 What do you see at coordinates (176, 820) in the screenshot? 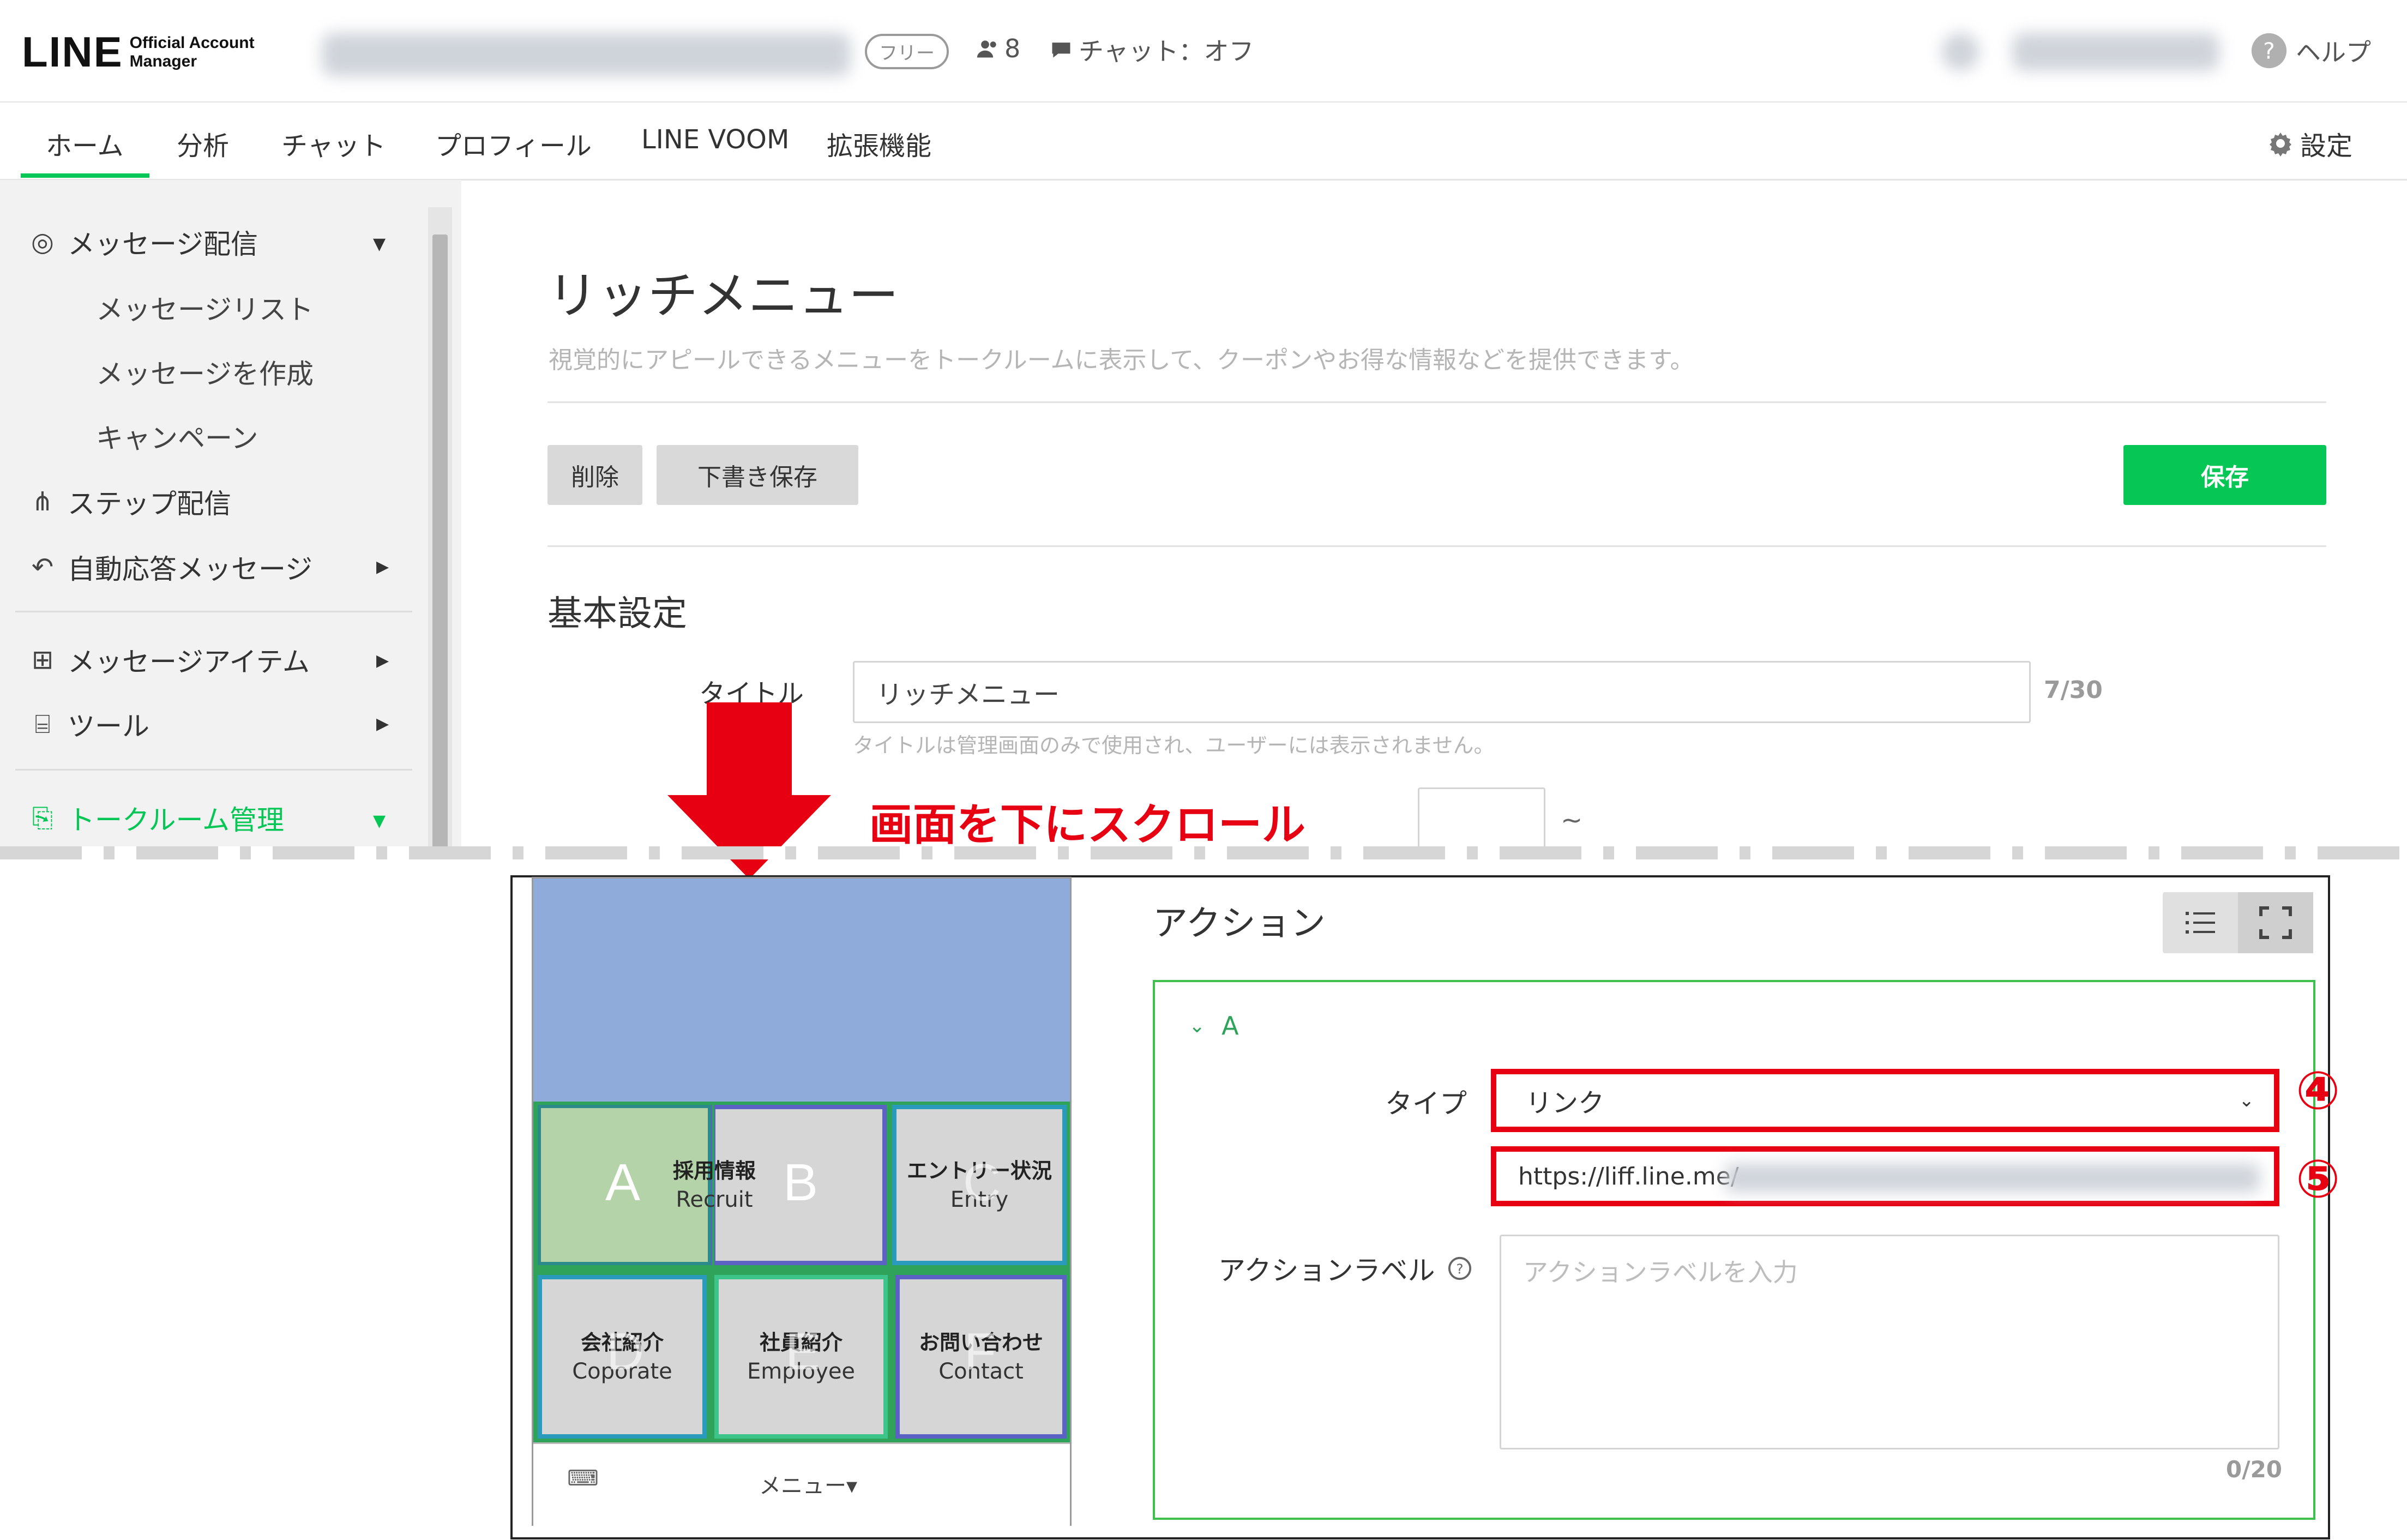
I see `sidebar-item-label: トークルーム管理` at bounding box center [176, 820].